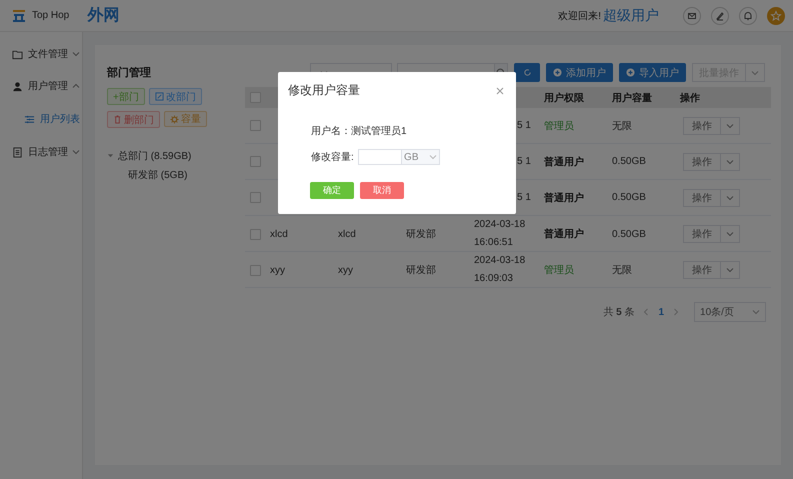  I want to click on sidebar-item: 文件管理, so click(41, 54).